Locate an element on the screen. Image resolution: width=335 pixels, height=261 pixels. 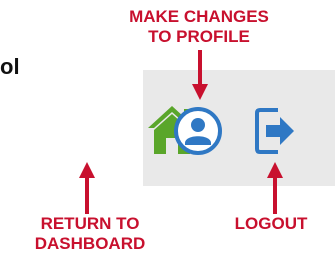
logout-callout-label: LOGOUT is located at coordinates (271, 223).